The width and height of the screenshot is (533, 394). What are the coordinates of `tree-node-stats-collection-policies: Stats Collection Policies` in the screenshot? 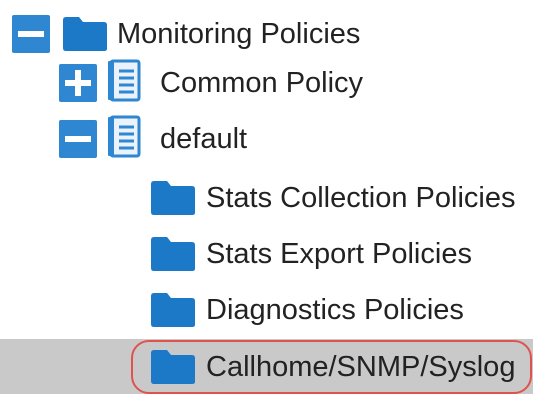 It's located at (266, 198).